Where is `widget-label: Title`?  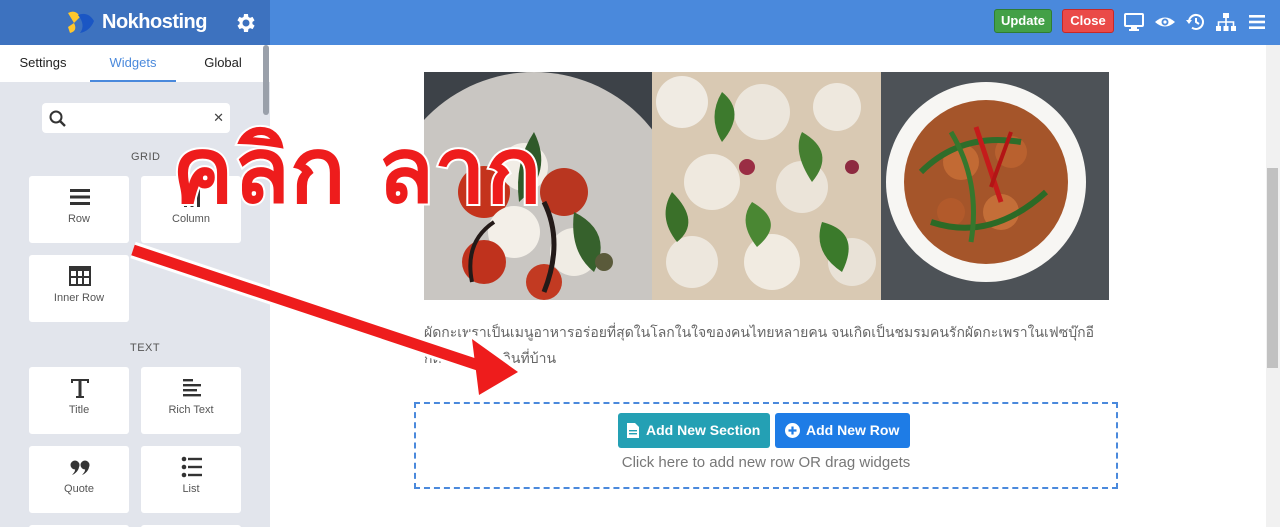
widget-label: Title is located at coordinates (79, 410).